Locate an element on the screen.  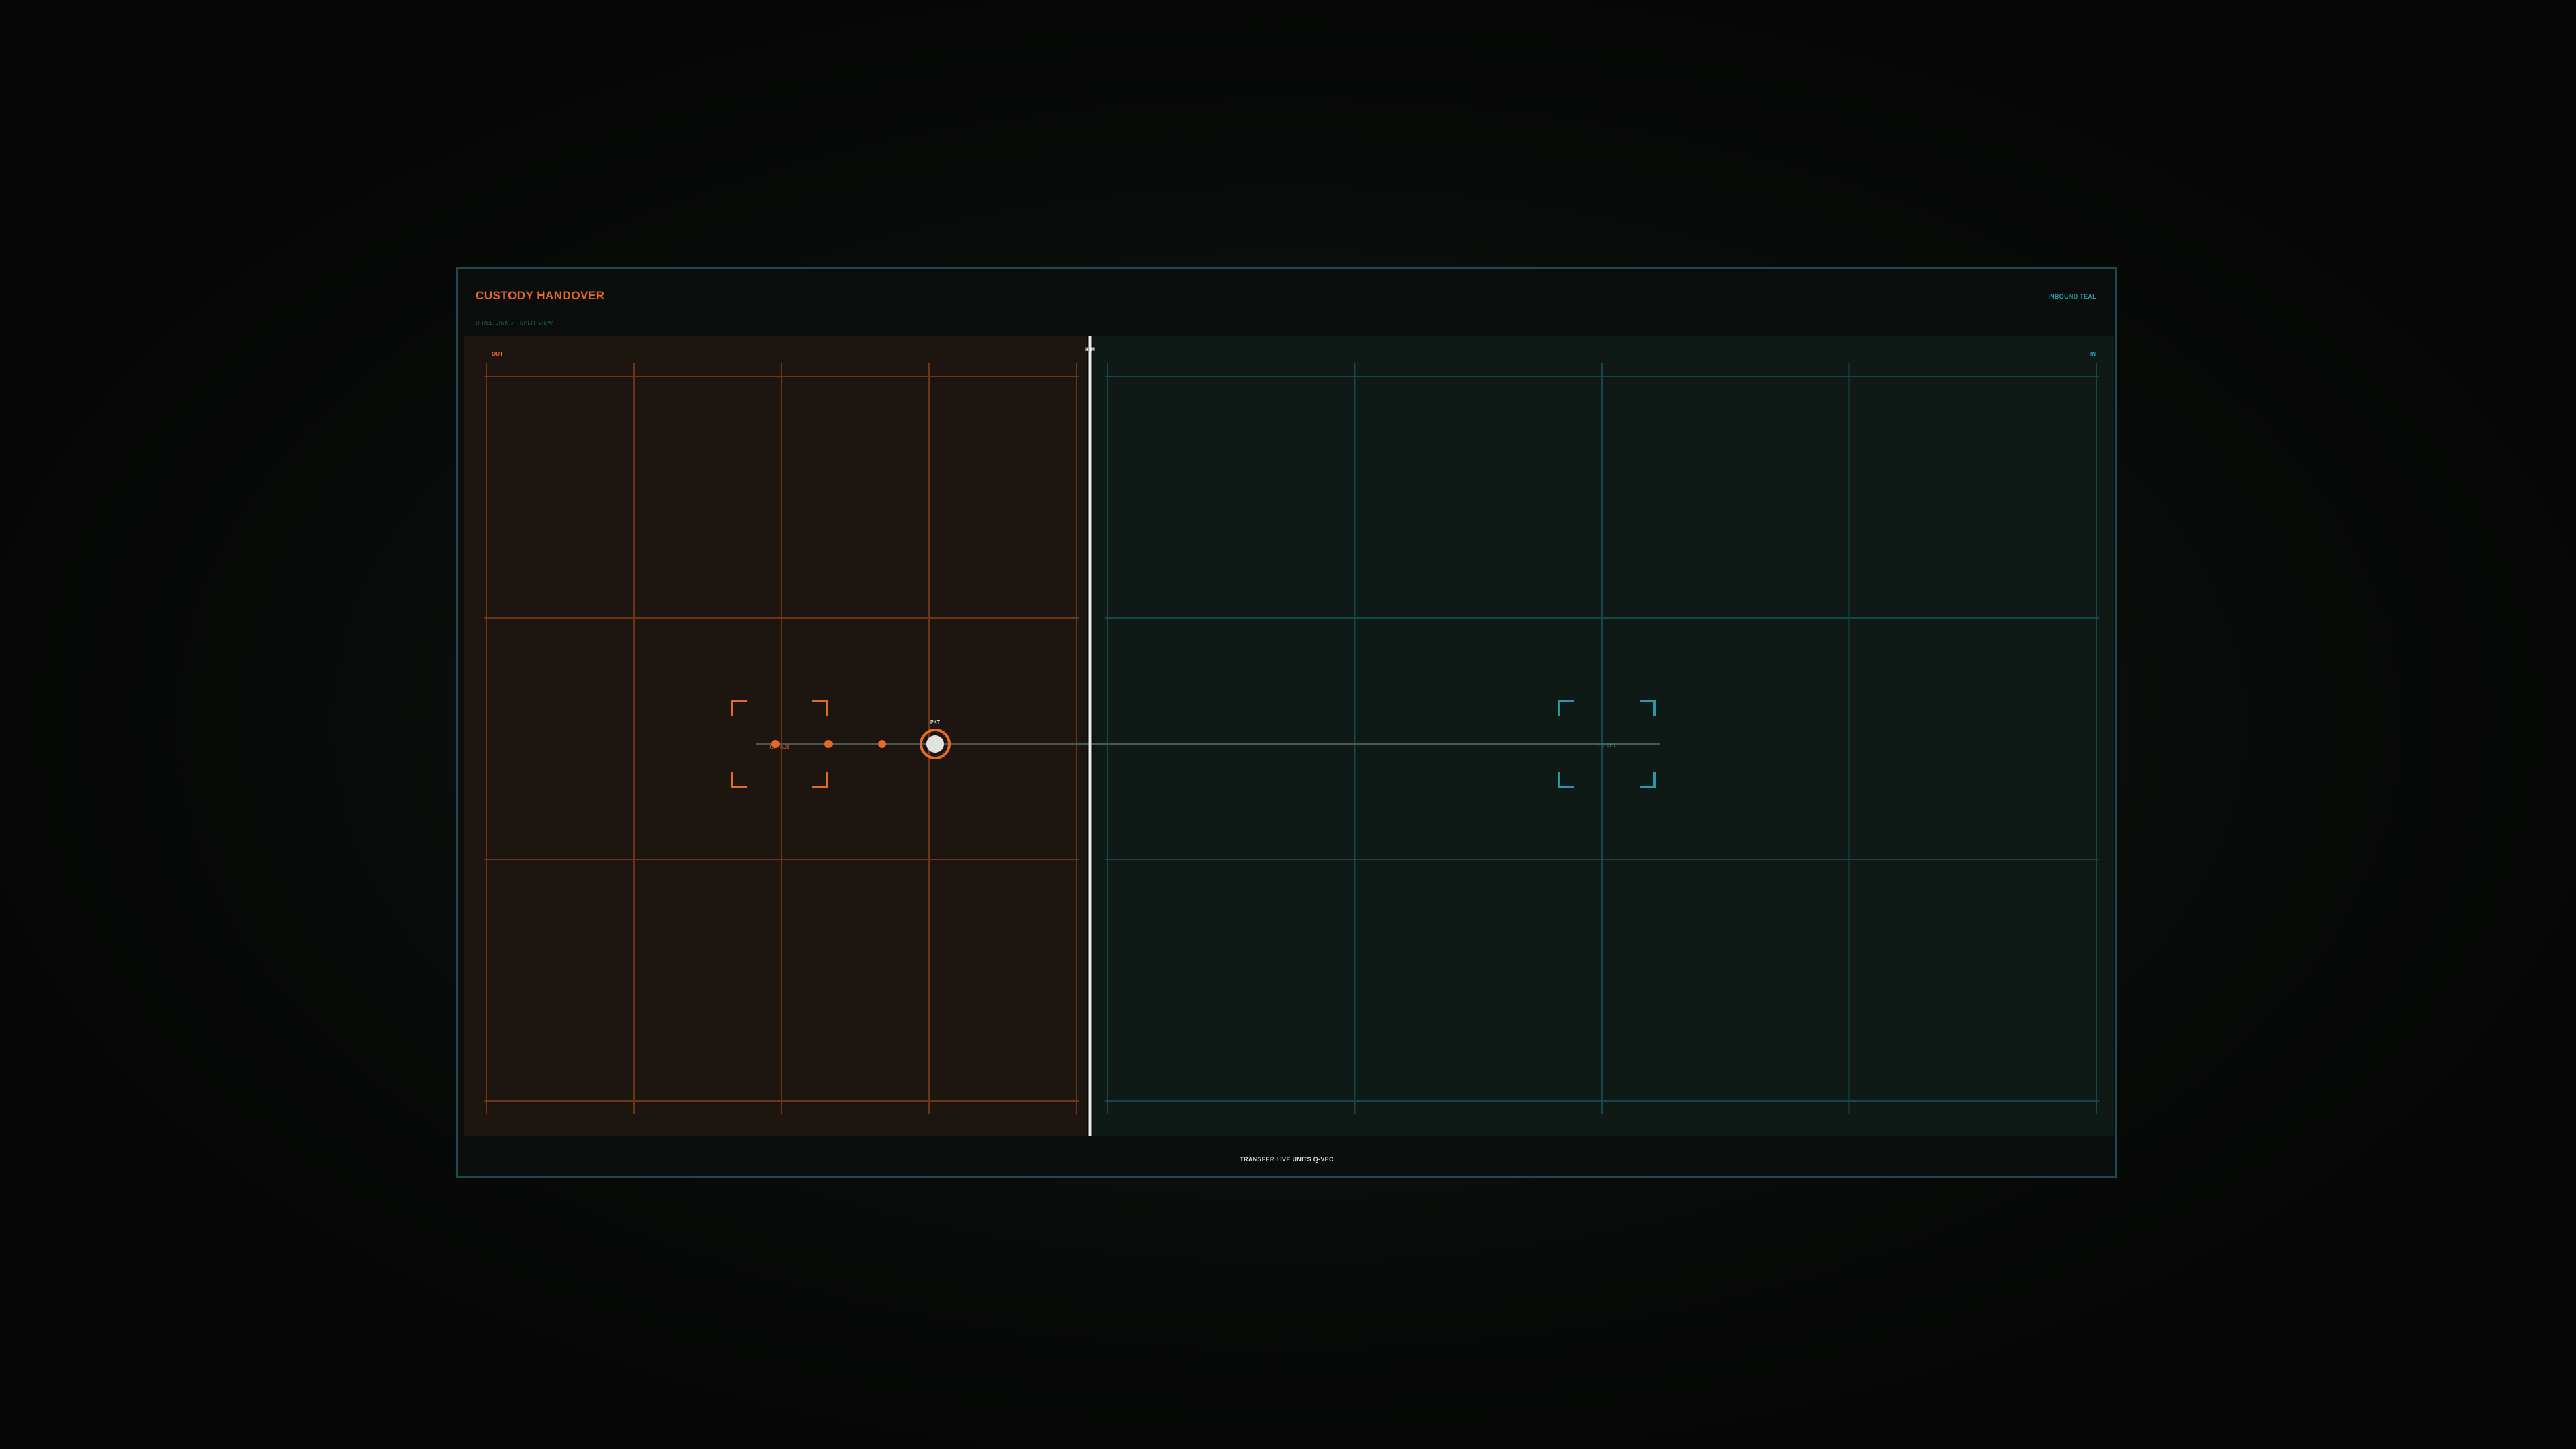
payload-core is located at coordinates (935, 744).